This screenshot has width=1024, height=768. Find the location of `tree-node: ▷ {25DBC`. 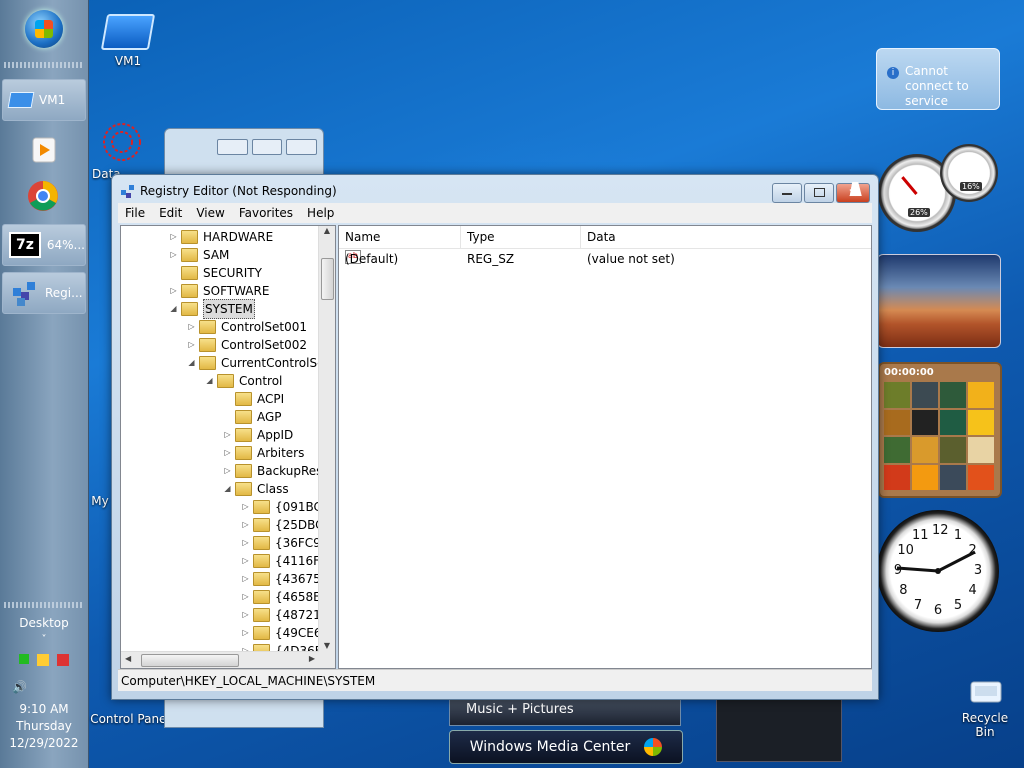

tree-node: ▷ {25DBC is located at coordinates (282, 525).